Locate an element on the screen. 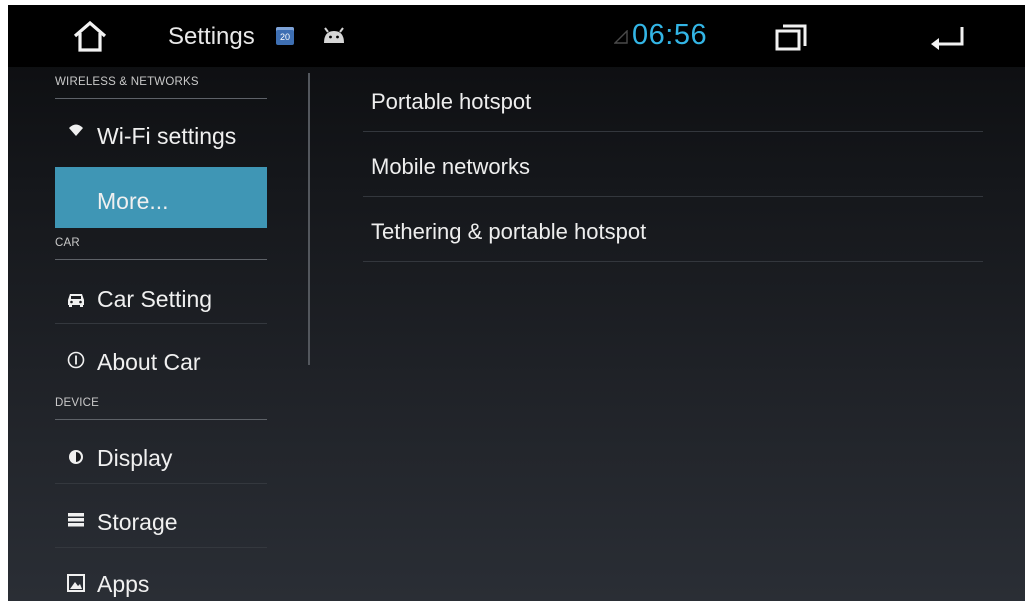 Image resolution: width=1033 pixels, height=606 pixels. apps-icon is located at coordinates (76, 582).